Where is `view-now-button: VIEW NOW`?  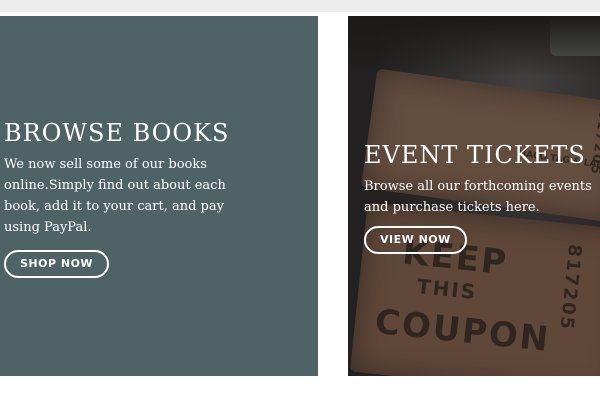
view-now-button: VIEW NOW is located at coordinates (415, 240).